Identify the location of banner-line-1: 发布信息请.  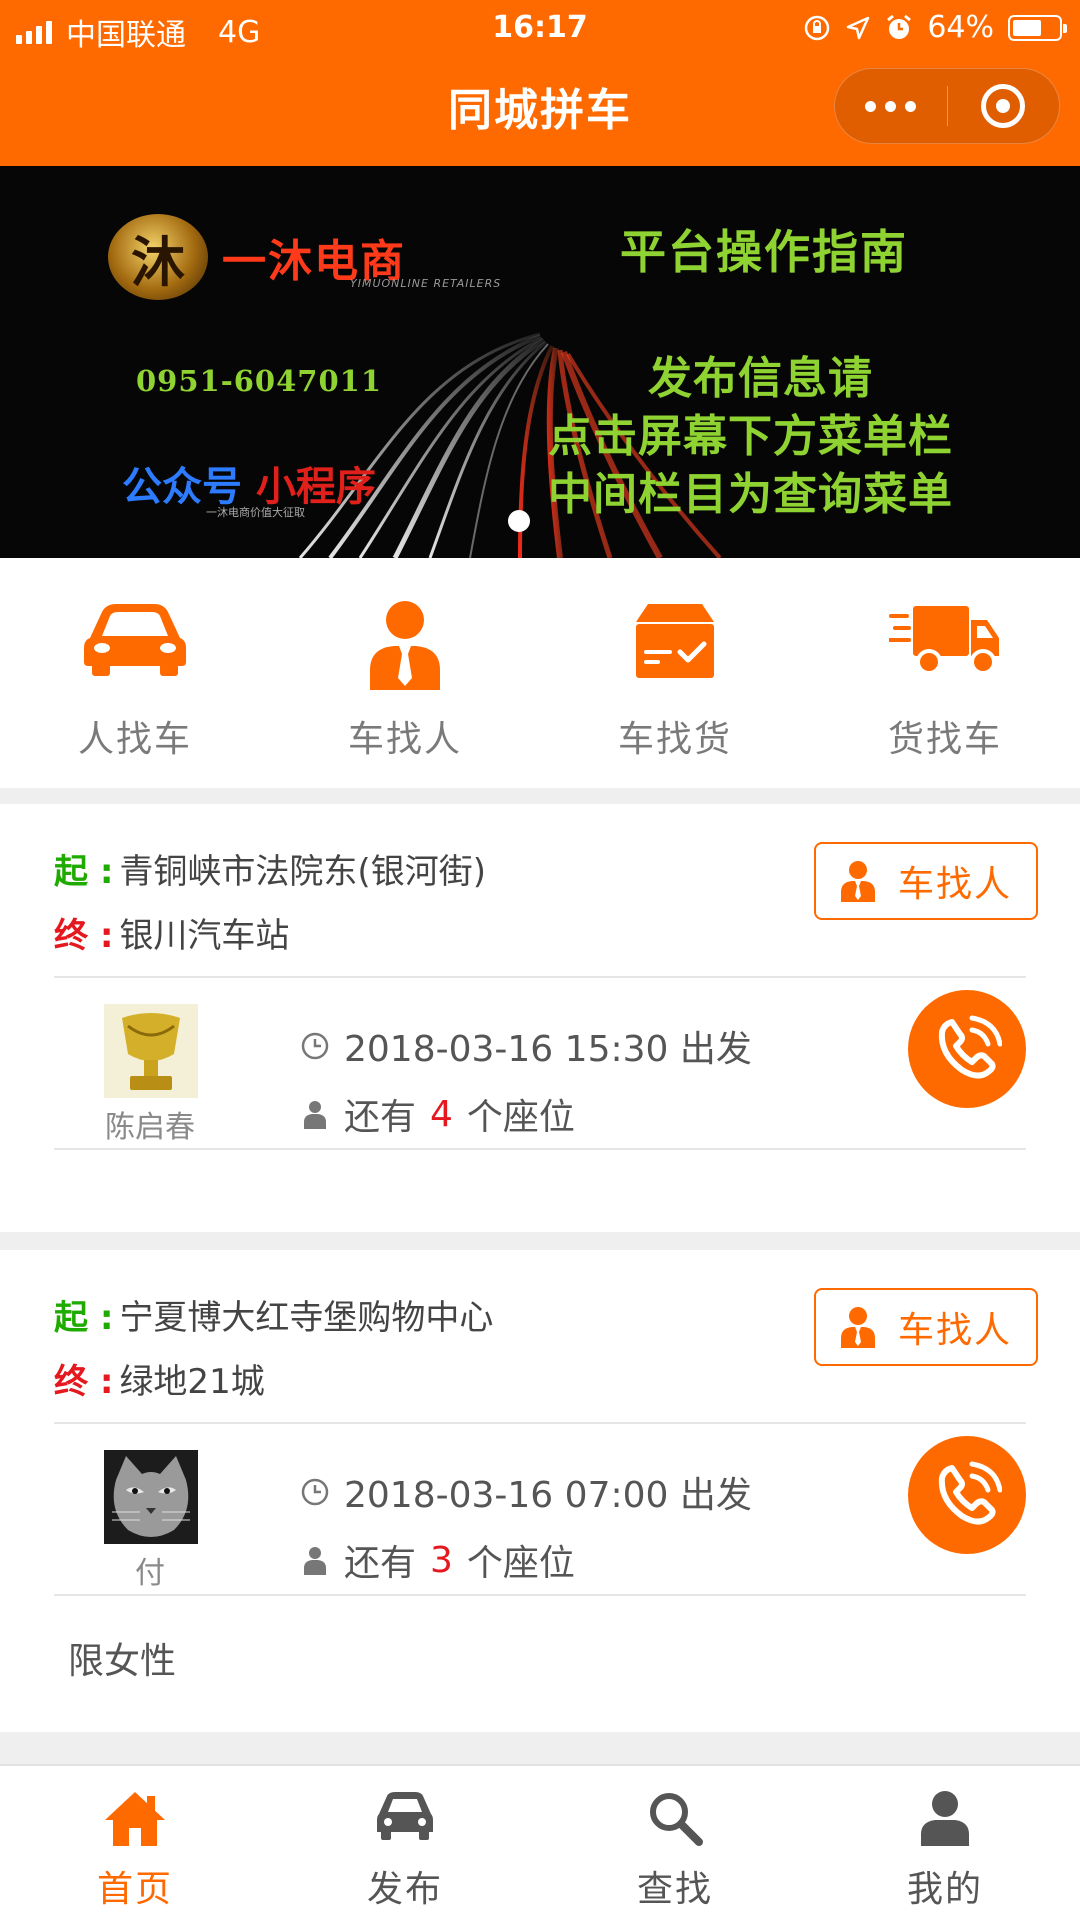
(760, 378).